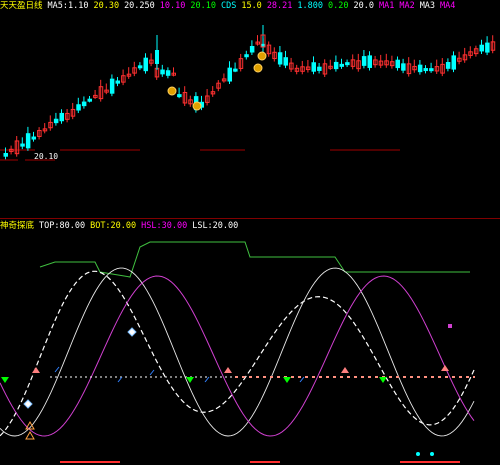 The width and height of the screenshot is (500, 465). Describe the element at coordinates (254, 259) in the screenshot. I see `envelope-line` at that location.